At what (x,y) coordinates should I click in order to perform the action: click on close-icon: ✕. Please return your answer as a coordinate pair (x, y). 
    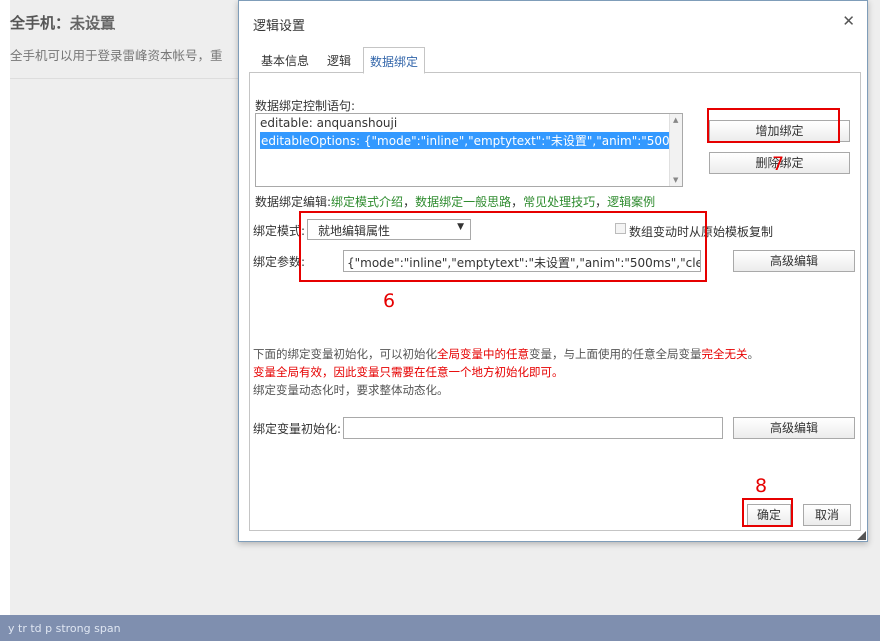
    Looking at the image, I should click on (848, 21).